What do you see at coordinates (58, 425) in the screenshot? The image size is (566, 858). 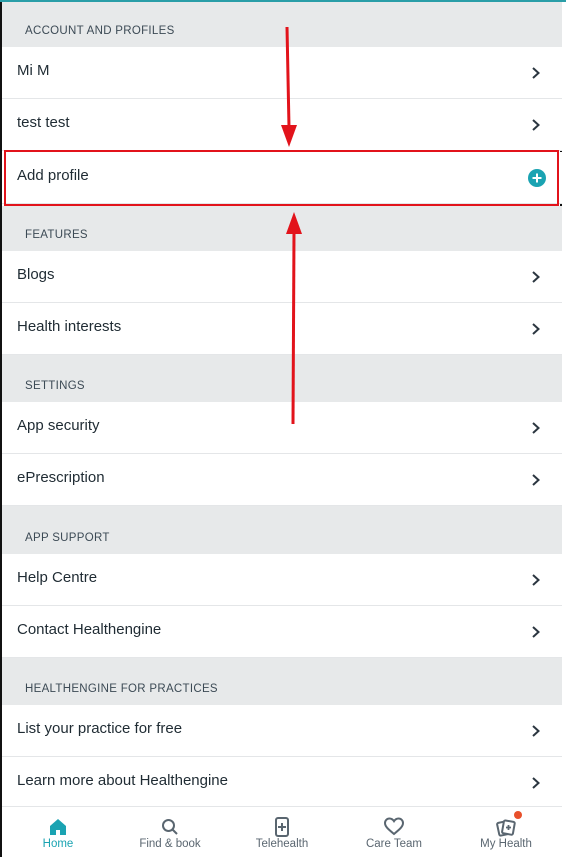 I see `item-label: App security` at bounding box center [58, 425].